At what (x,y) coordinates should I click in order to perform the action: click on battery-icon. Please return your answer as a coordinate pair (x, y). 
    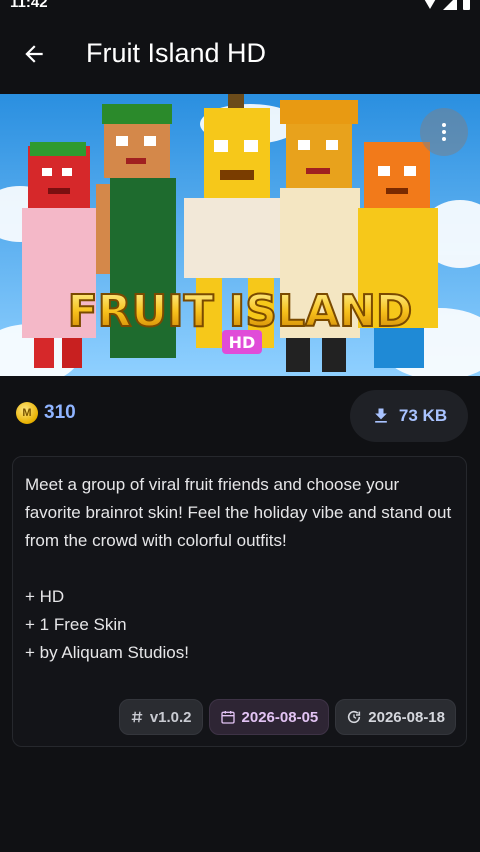
    Looking at the image, I should click on (466, 5).